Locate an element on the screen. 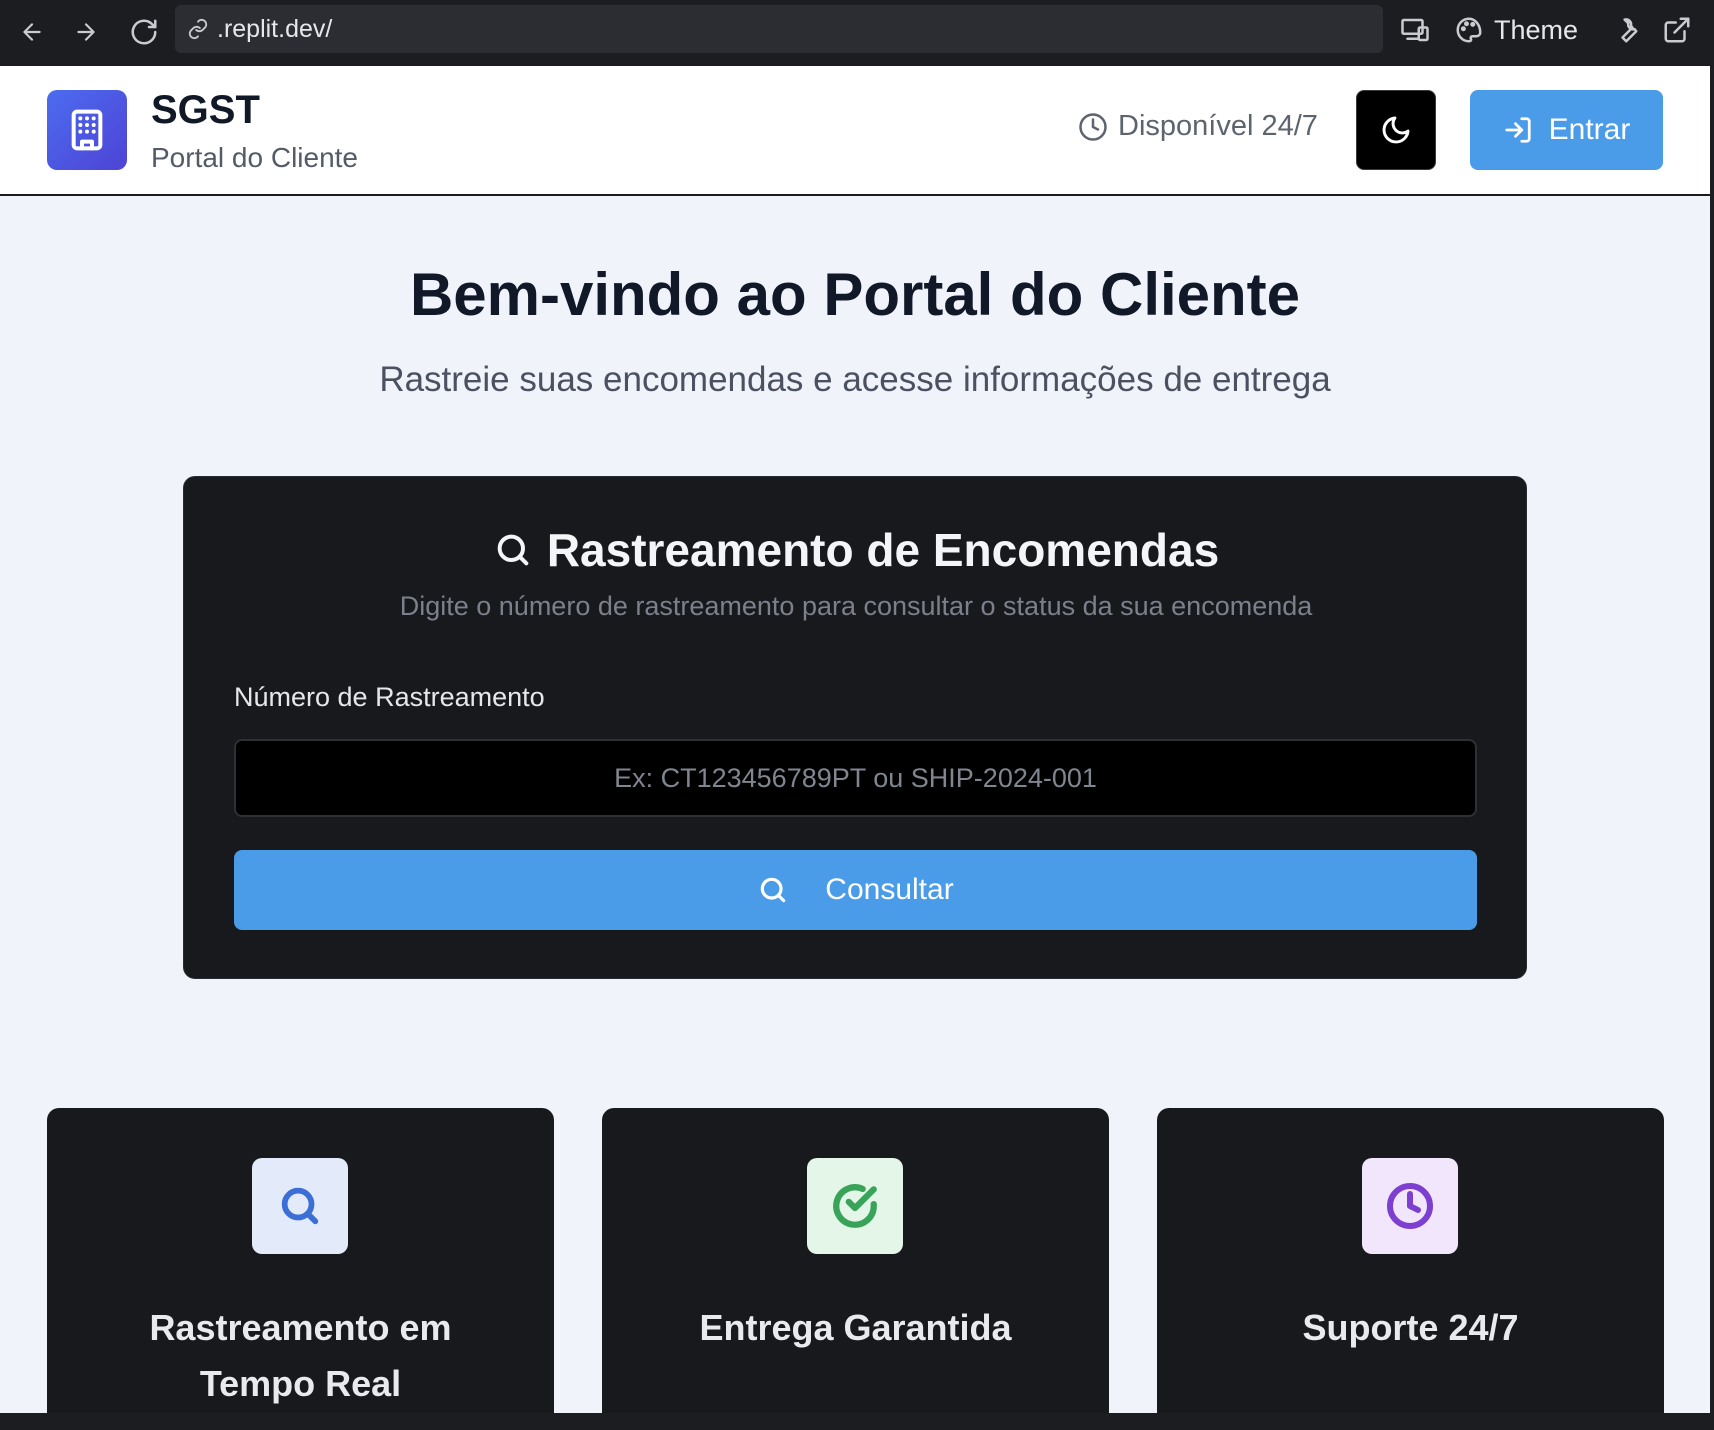 The width and height of the screenshot is (1714, 1430). window-edge is located at coordinates (1712, 739).